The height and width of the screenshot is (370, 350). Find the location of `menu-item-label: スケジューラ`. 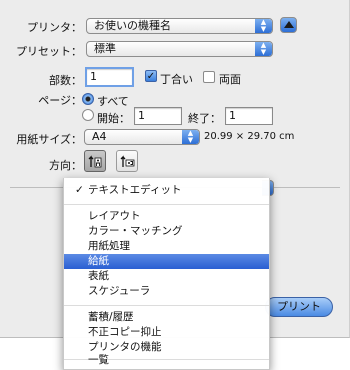

menu-item-label: スケジューラ is located at coordinates (119, 291).